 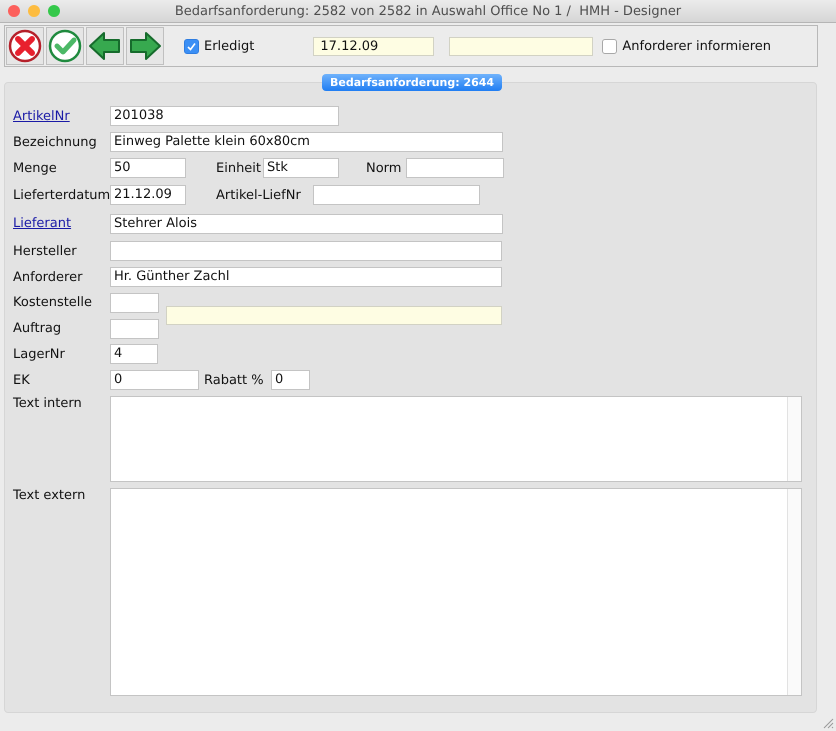 I want to click on field-label: Menge, so click(x=35, y=168).